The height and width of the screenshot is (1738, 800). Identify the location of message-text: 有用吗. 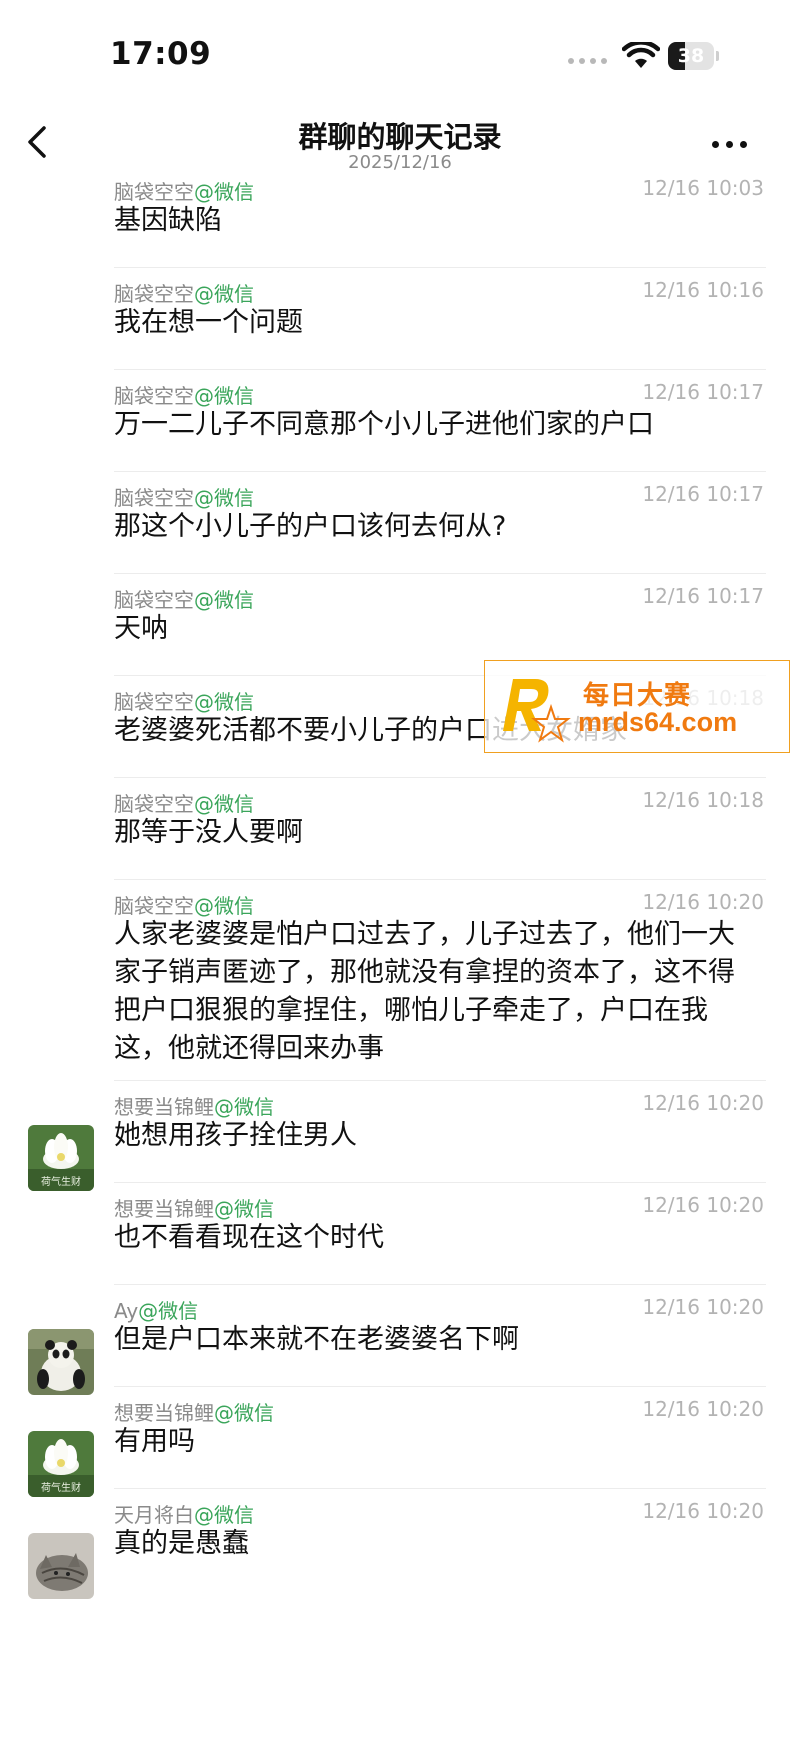
(154, 1441).